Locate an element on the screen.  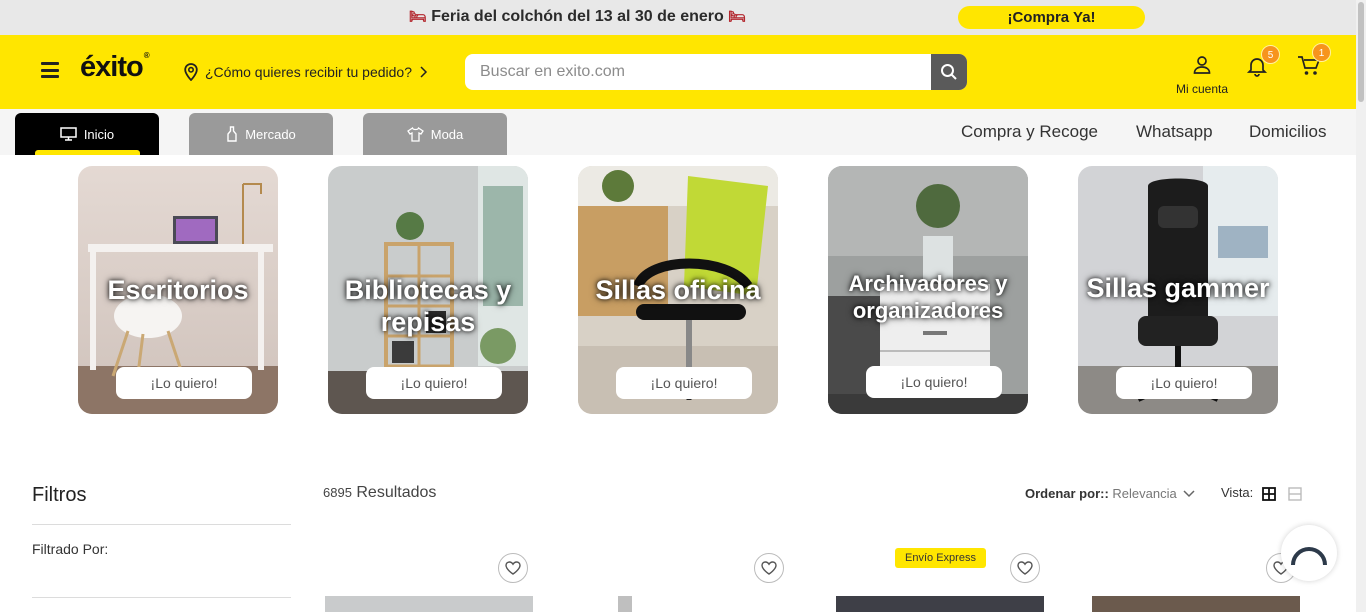
account-button: Mi cuenta is located at coordinates (1202, 75).